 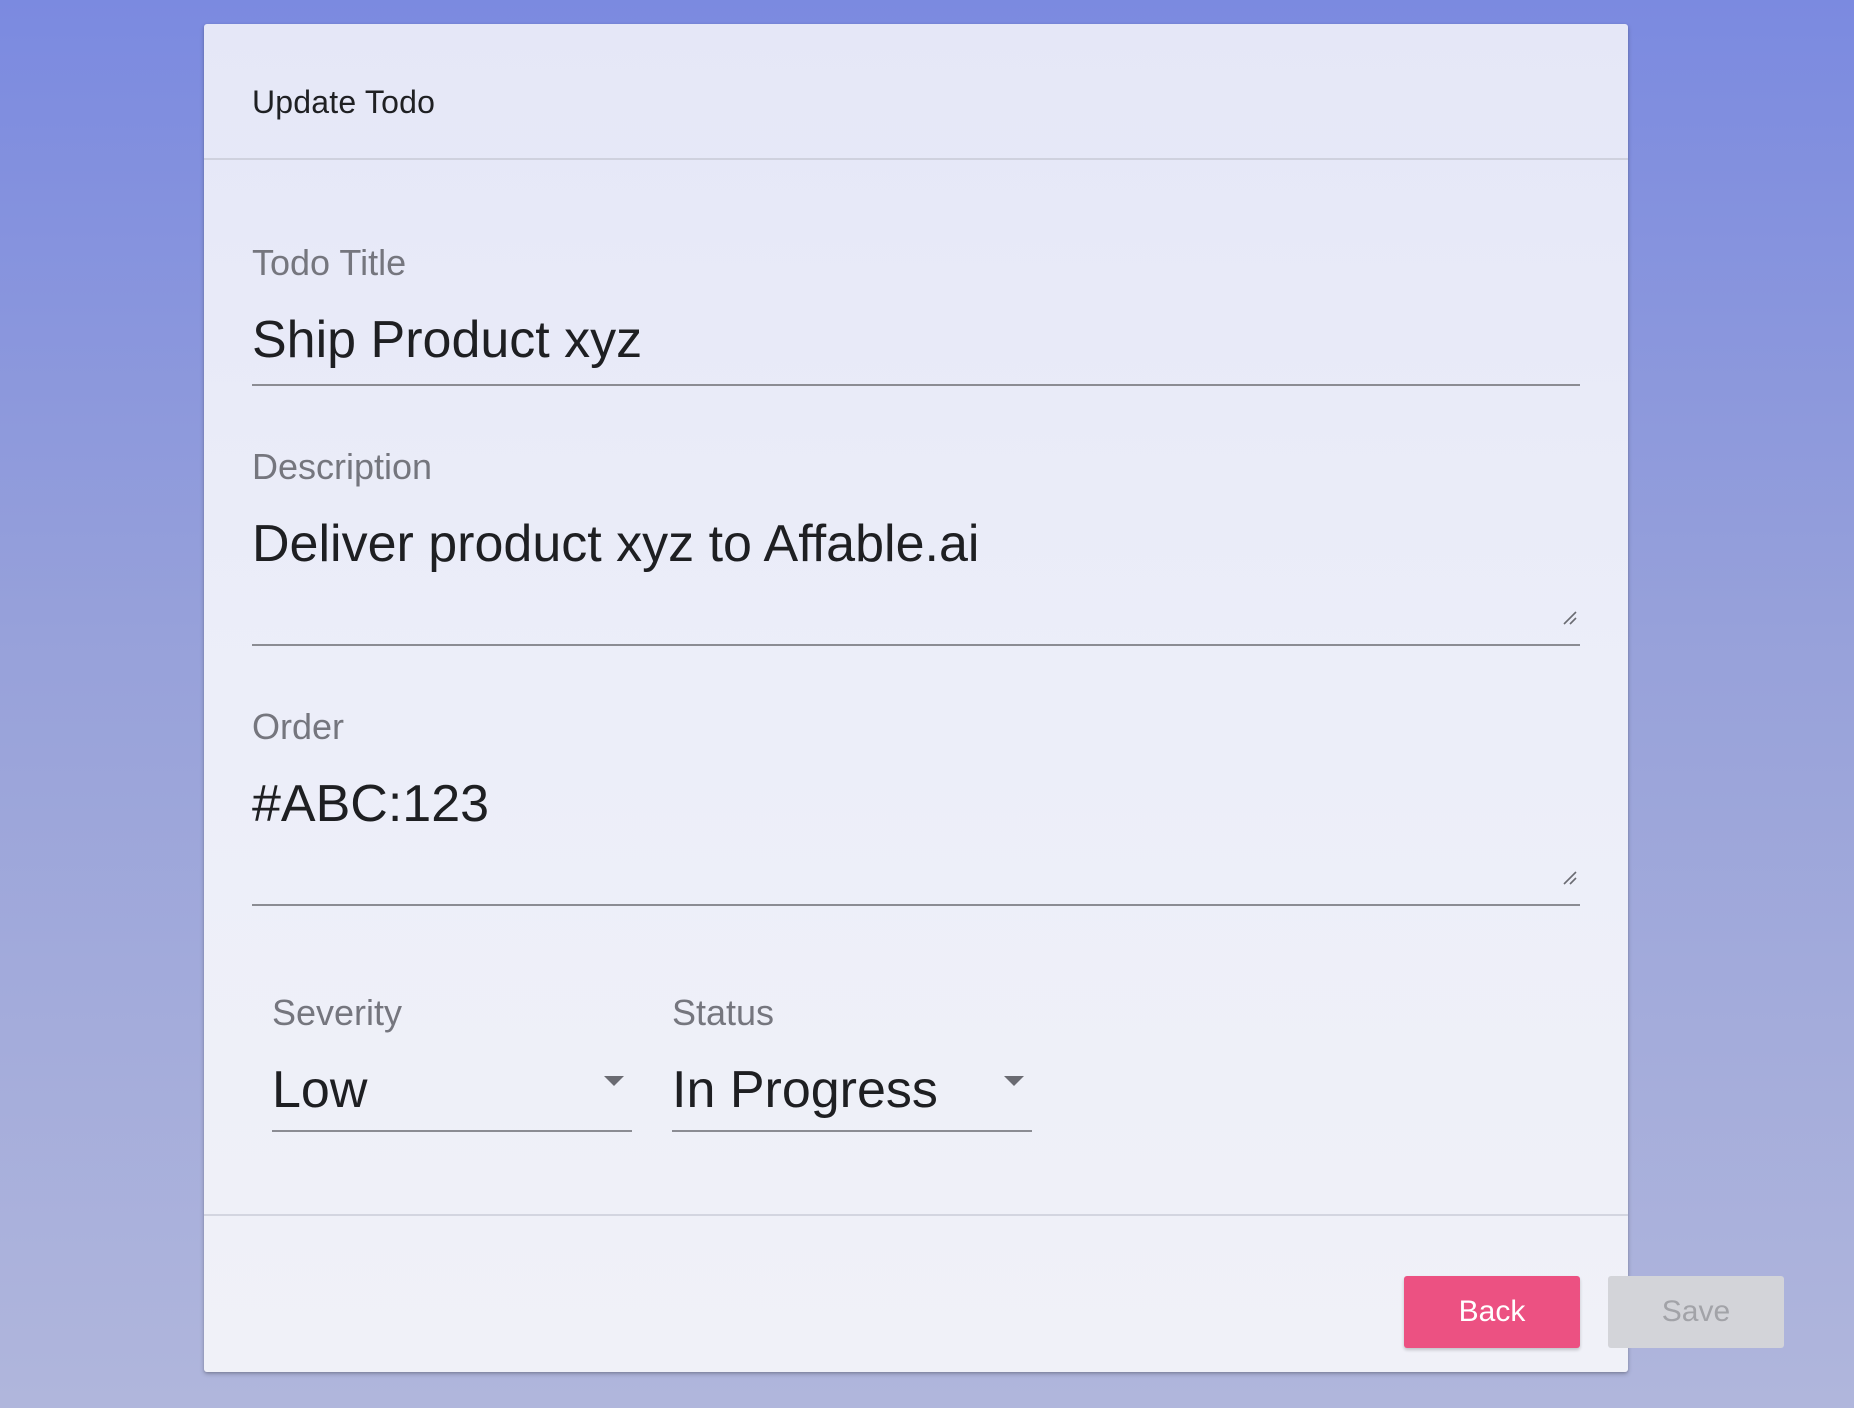 What do you see at coordinates (319, 1090) in the screenshot?
I see `severity-value: Low` at bounding box center [319, 1090].